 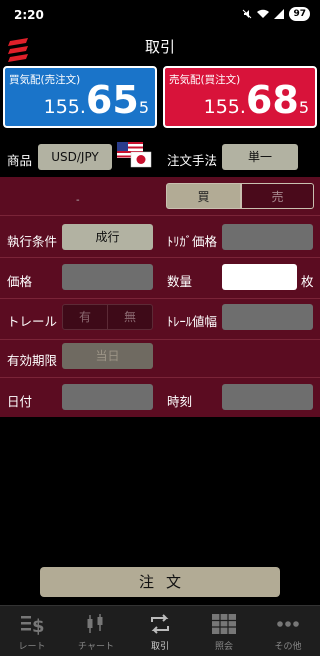 What do you see at coordinates (288, 624) in the screenshot?
I see `more-icon` at bounding box center [288, 624].